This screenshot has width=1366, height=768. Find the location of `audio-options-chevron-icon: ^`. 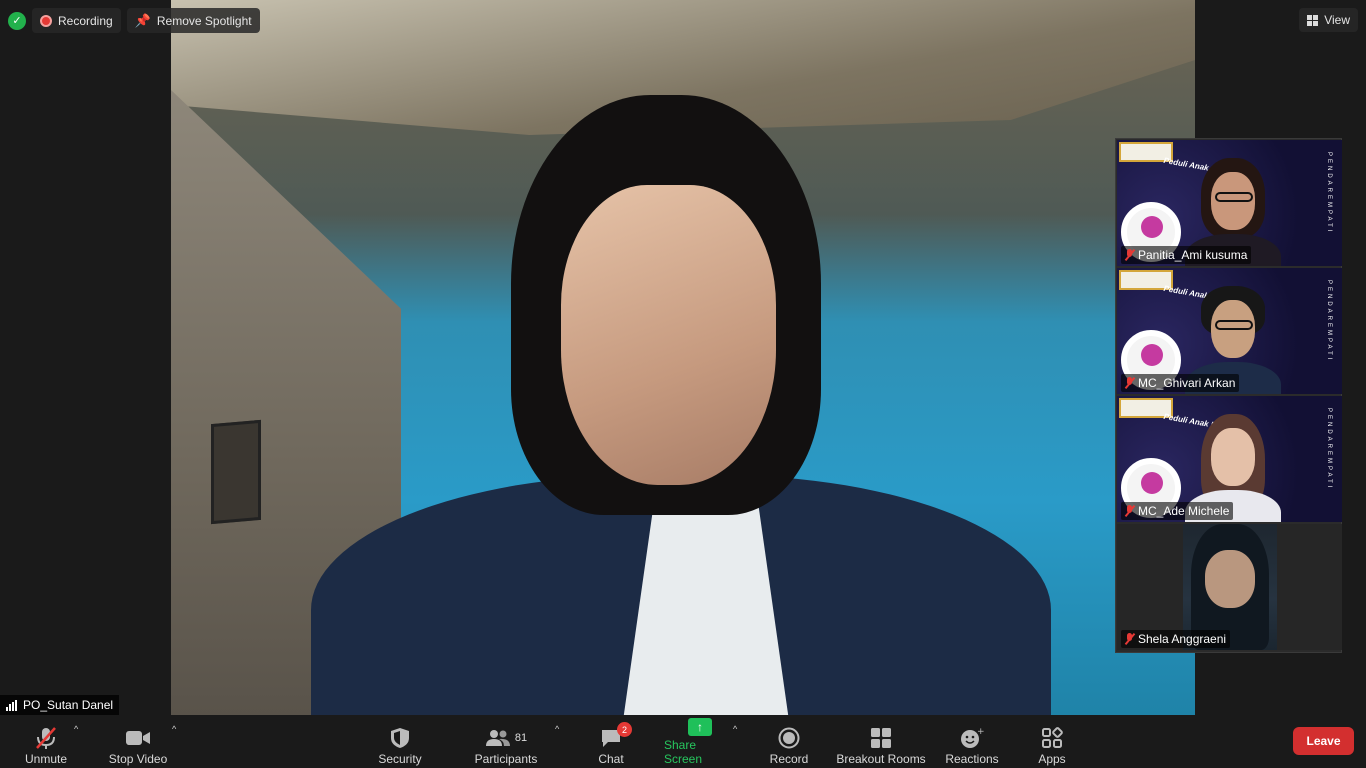

audio-options-chevron-icon: ^ is located at coordinates (76, 729).